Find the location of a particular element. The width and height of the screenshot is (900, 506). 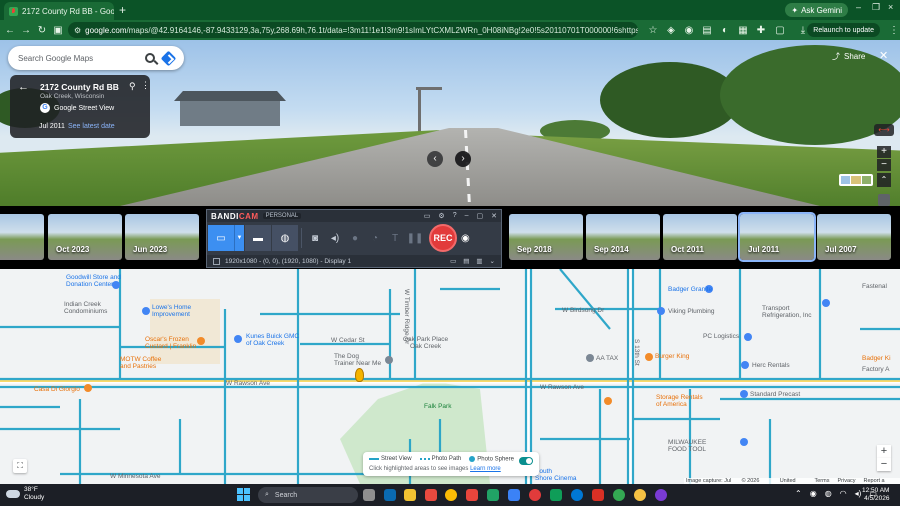

pause-icon: ❚❚ is located at coordinates (415, 238).